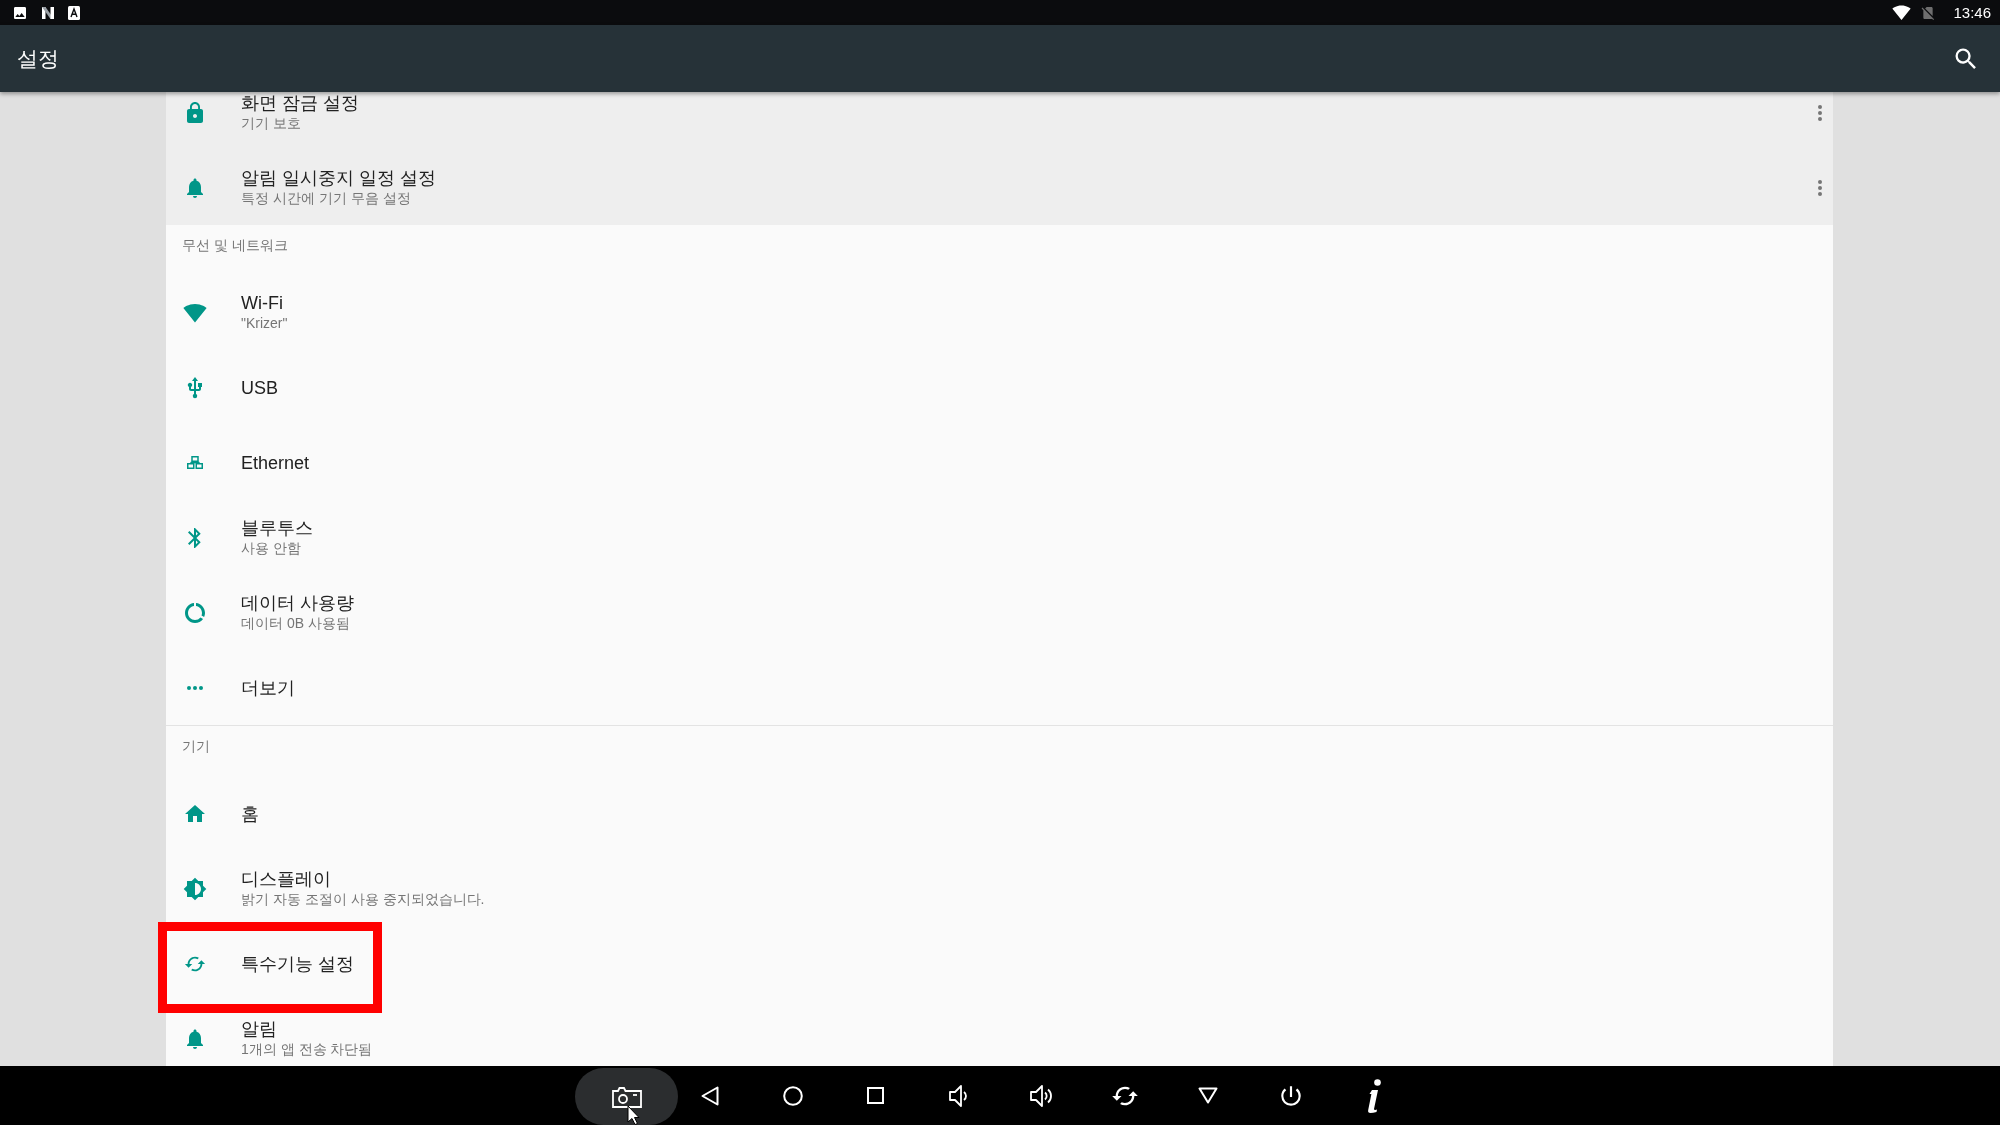 The height and width of the screenshot is (1125, 2000). What do you see at coordinates (307, 1049) in the screenshot?
I see `setting-summary: 1개의 앱 전송 차단됨` at bounding box center [307, 1049].